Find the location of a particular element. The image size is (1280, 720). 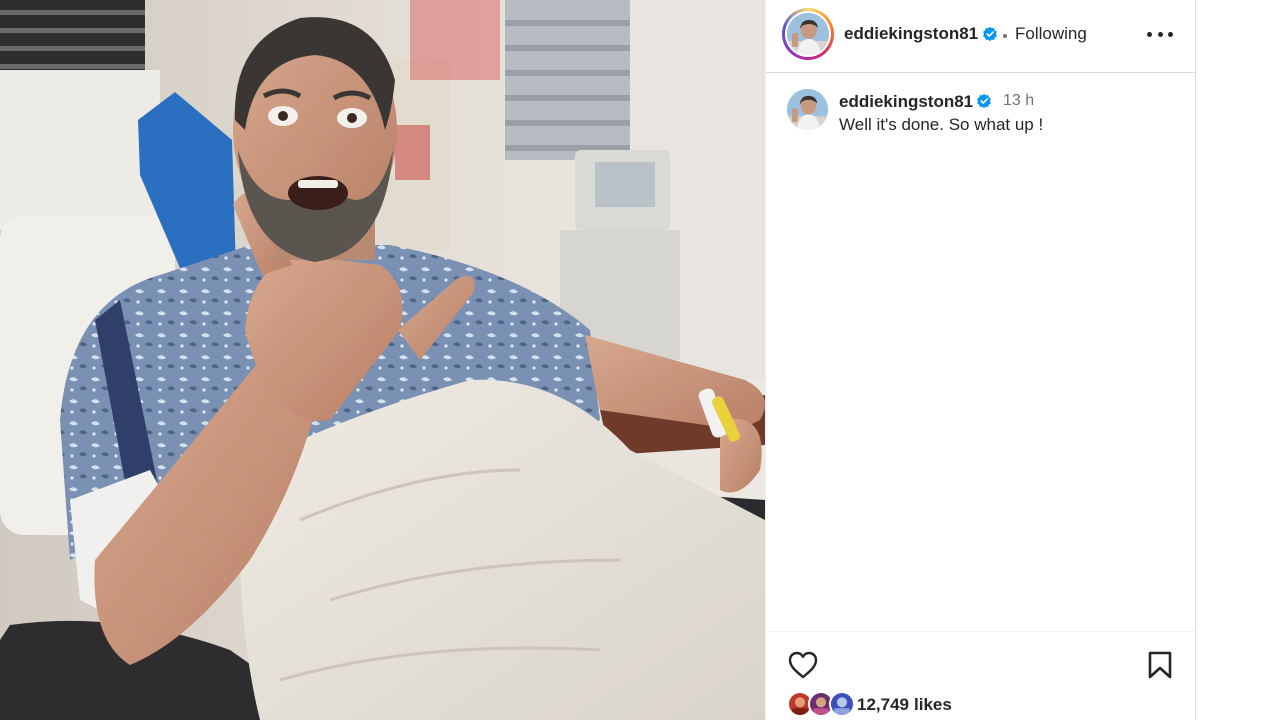

follow-status-button: Following is located at coordinates (1051, 34).